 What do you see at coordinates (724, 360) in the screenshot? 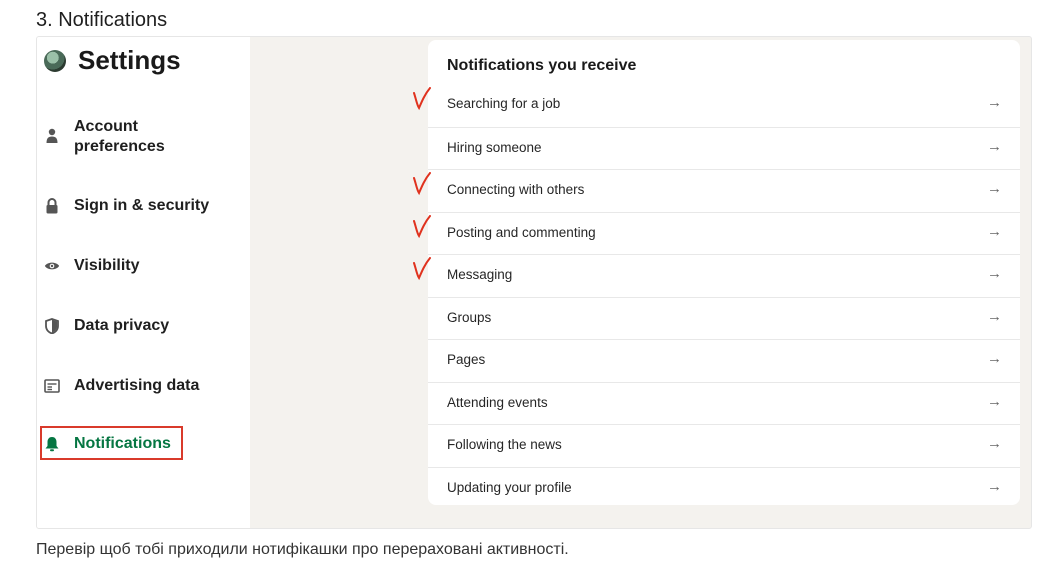
I see `notification-row: Pages →` at bounding box center [724, 360].